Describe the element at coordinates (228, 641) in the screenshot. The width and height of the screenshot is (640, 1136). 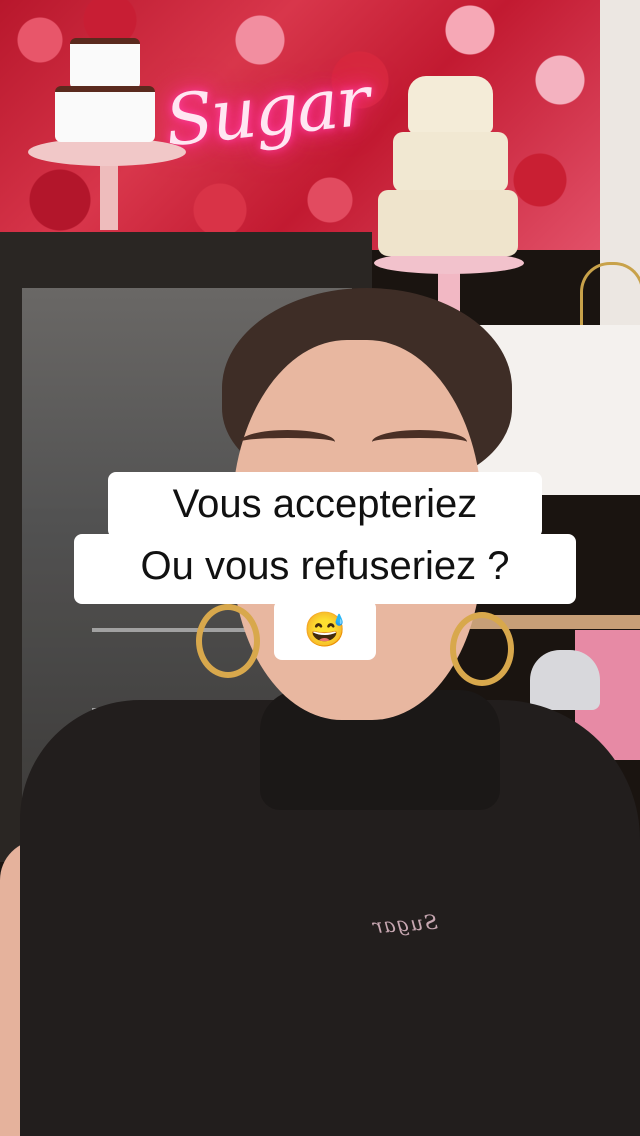
I see `hoop-earring-left` at that location.